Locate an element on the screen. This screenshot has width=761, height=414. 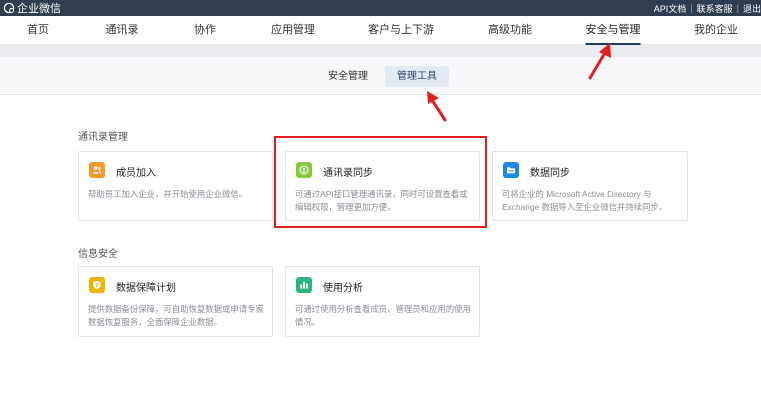
nav-advanced-features: 高级功能 is located at coordinates (510, 30).